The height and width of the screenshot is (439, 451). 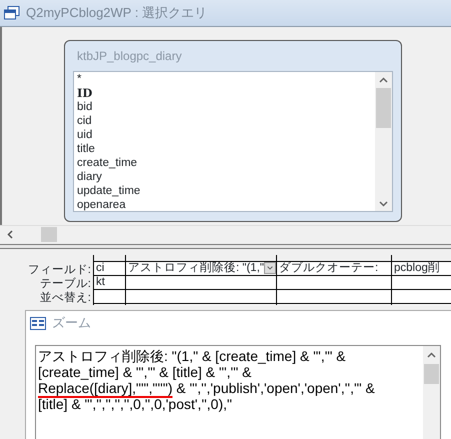 What do you see at coordinates (65, 298) in the screenshot?
I see `row-label: 並べ替え:` at bounding box center [65, 298].